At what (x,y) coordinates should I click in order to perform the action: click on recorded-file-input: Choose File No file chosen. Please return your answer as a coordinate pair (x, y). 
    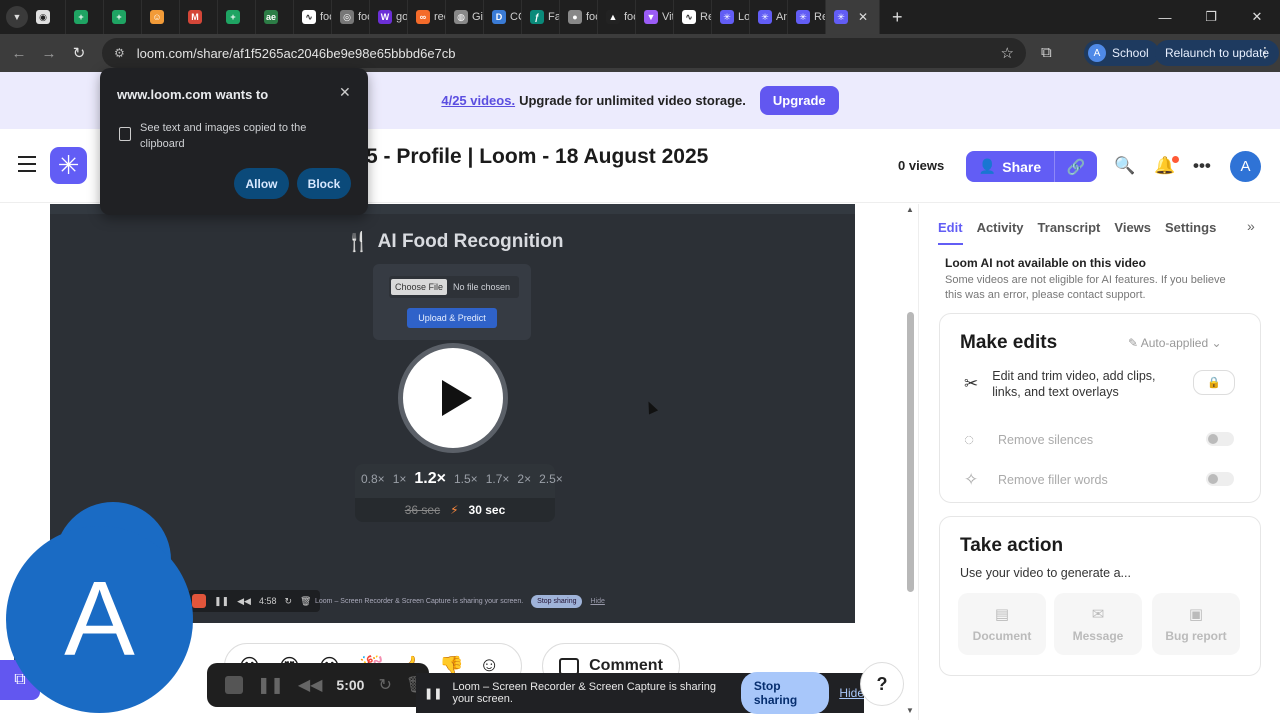
    Looking at the image, I should click on (454, 287).